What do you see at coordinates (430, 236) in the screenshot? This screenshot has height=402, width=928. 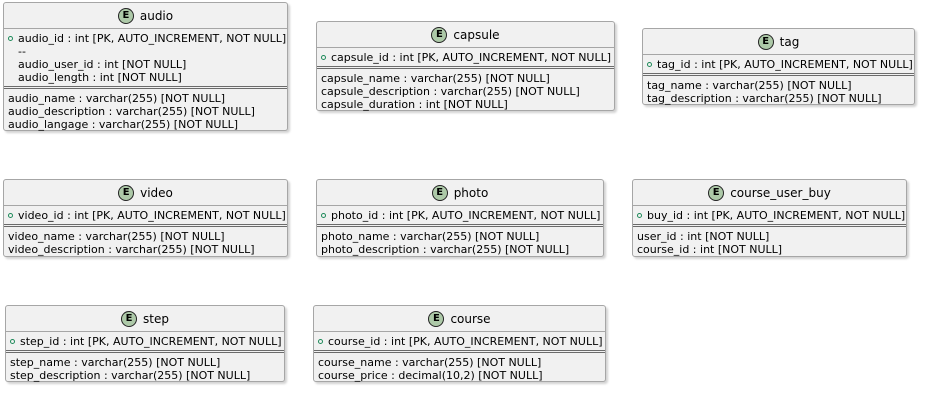 I see `field: photo_name : varchar(255) [NOT NULL]` at bounding box center [430, 236].